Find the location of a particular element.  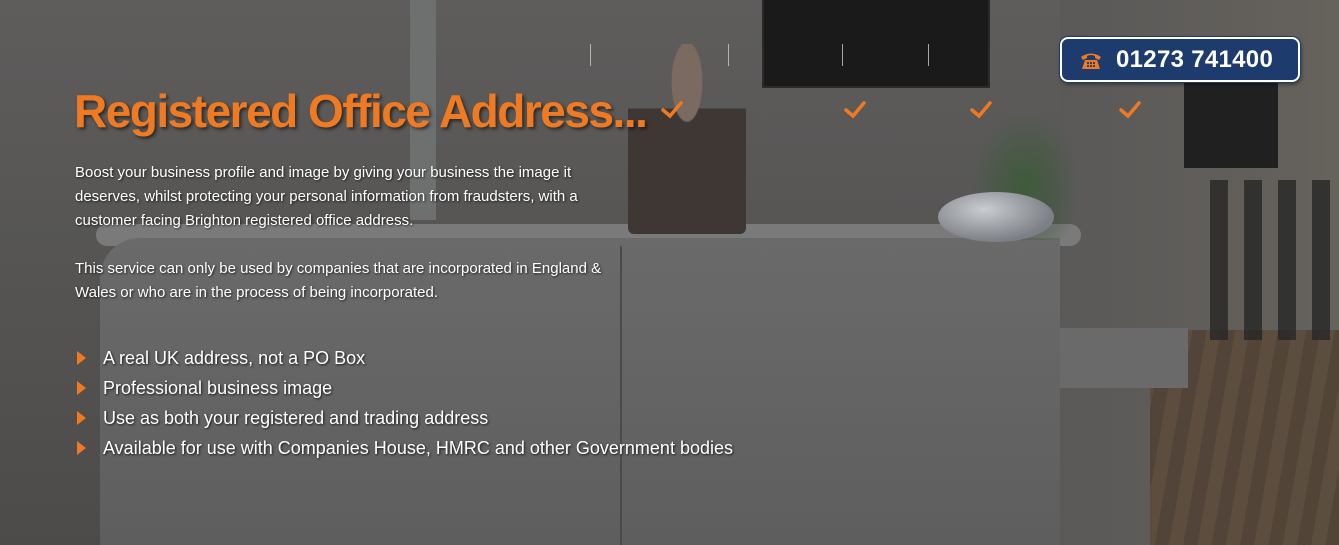

list-item: A real UK address, not a PO Box is located at coordinates (405, 358).